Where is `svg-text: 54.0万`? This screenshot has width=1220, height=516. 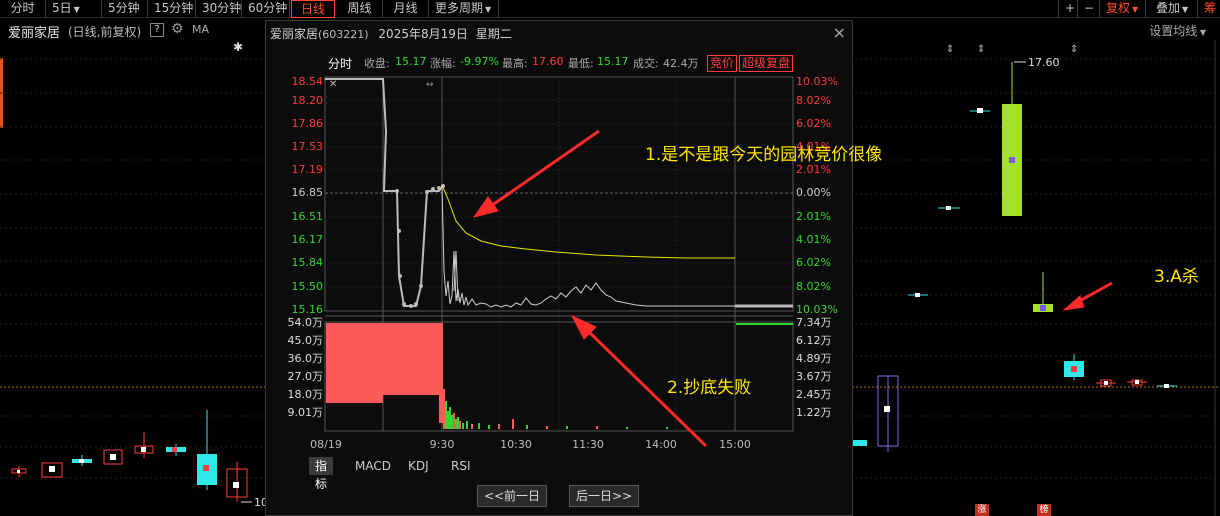 svg-text: 54.0万 is located at coordinates (306, 322).